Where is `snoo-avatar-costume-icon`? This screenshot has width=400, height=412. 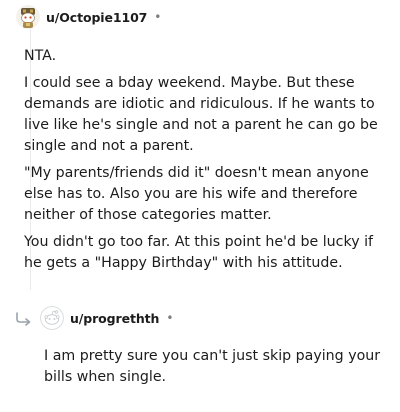 snoo-avatar-costume-icon is located at coordinates (28, 17).